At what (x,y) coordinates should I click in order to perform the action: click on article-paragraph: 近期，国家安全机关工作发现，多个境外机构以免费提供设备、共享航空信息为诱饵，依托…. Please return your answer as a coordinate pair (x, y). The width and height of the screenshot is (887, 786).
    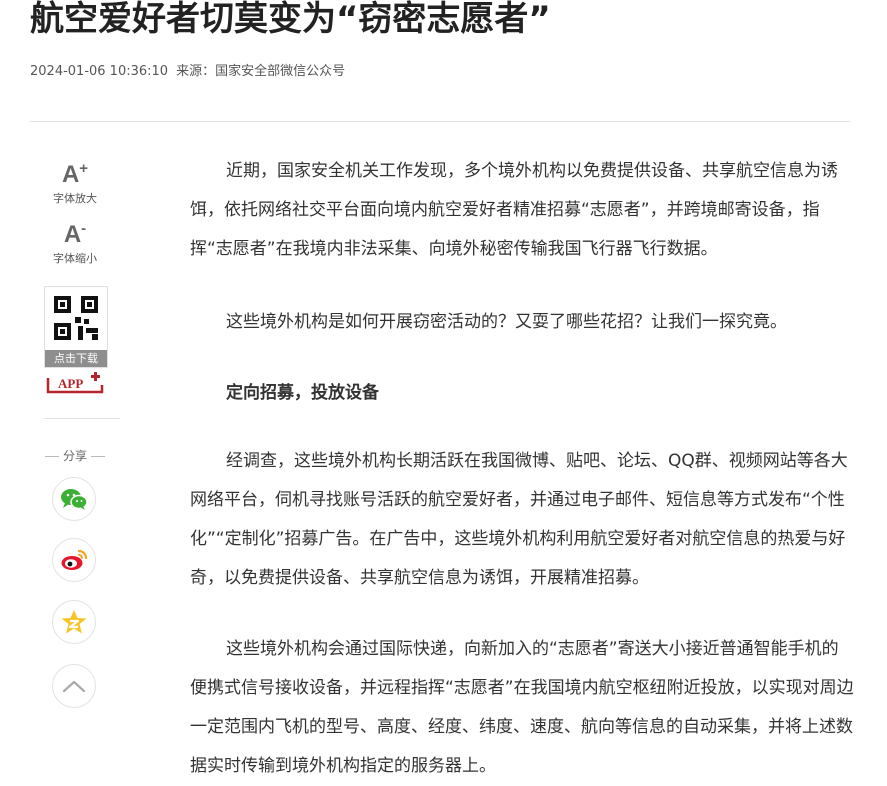
    Looking at the image, I should click on (514, 210).